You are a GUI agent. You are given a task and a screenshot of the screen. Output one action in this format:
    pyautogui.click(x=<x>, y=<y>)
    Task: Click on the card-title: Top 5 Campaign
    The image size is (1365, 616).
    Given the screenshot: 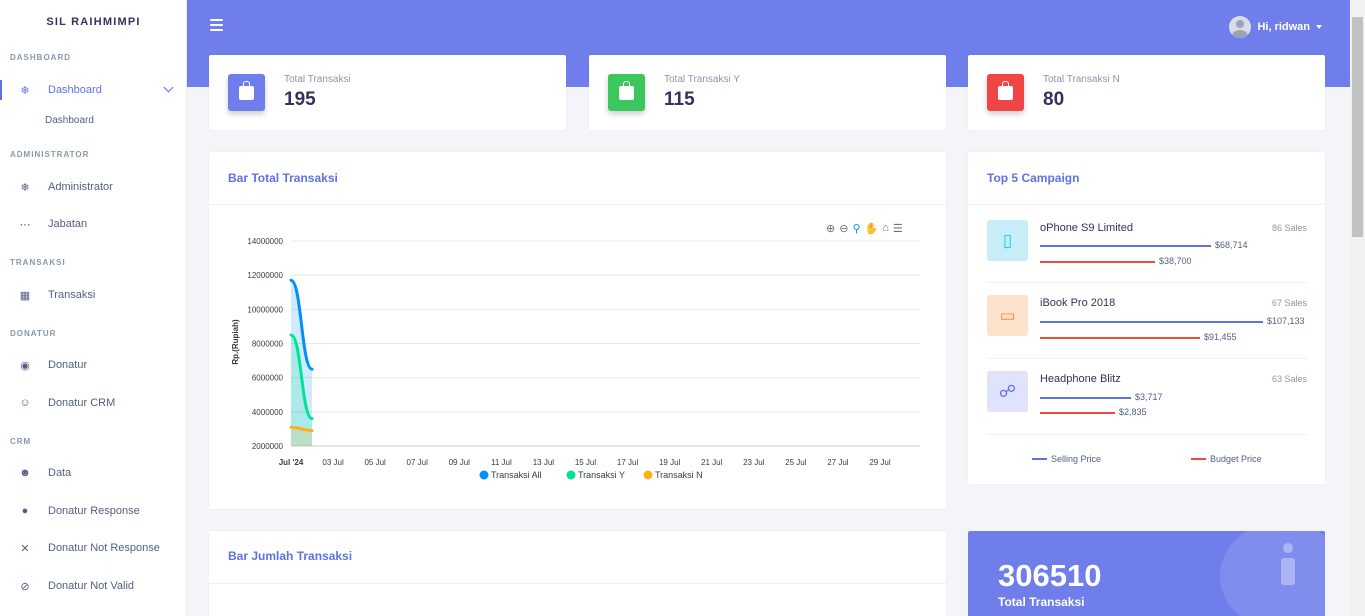 What is the action you would take?
    pyautogui.click(x=1033, y=178)
    